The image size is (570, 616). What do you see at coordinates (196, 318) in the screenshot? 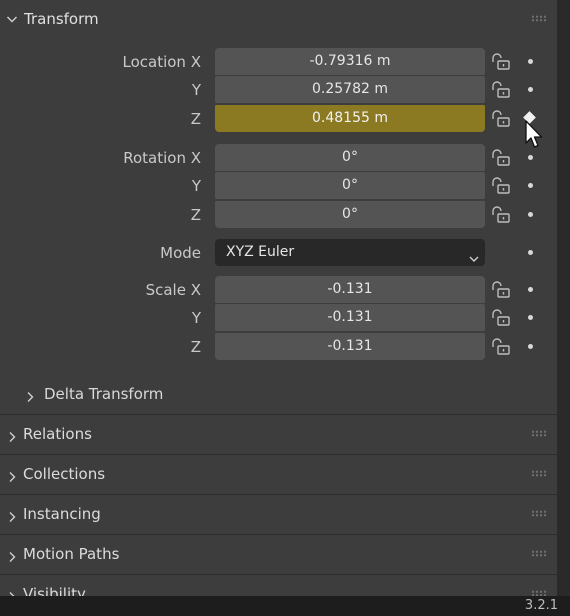
I see `scale-y-label: Y` at bounding box center [196, 318].